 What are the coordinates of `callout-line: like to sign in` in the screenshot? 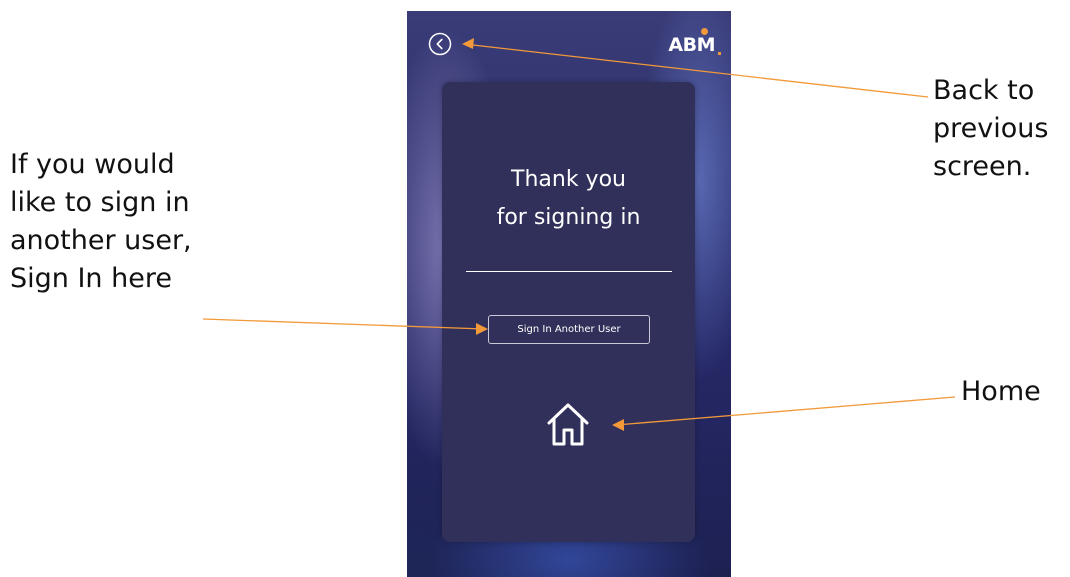 It's located at (100, 202).